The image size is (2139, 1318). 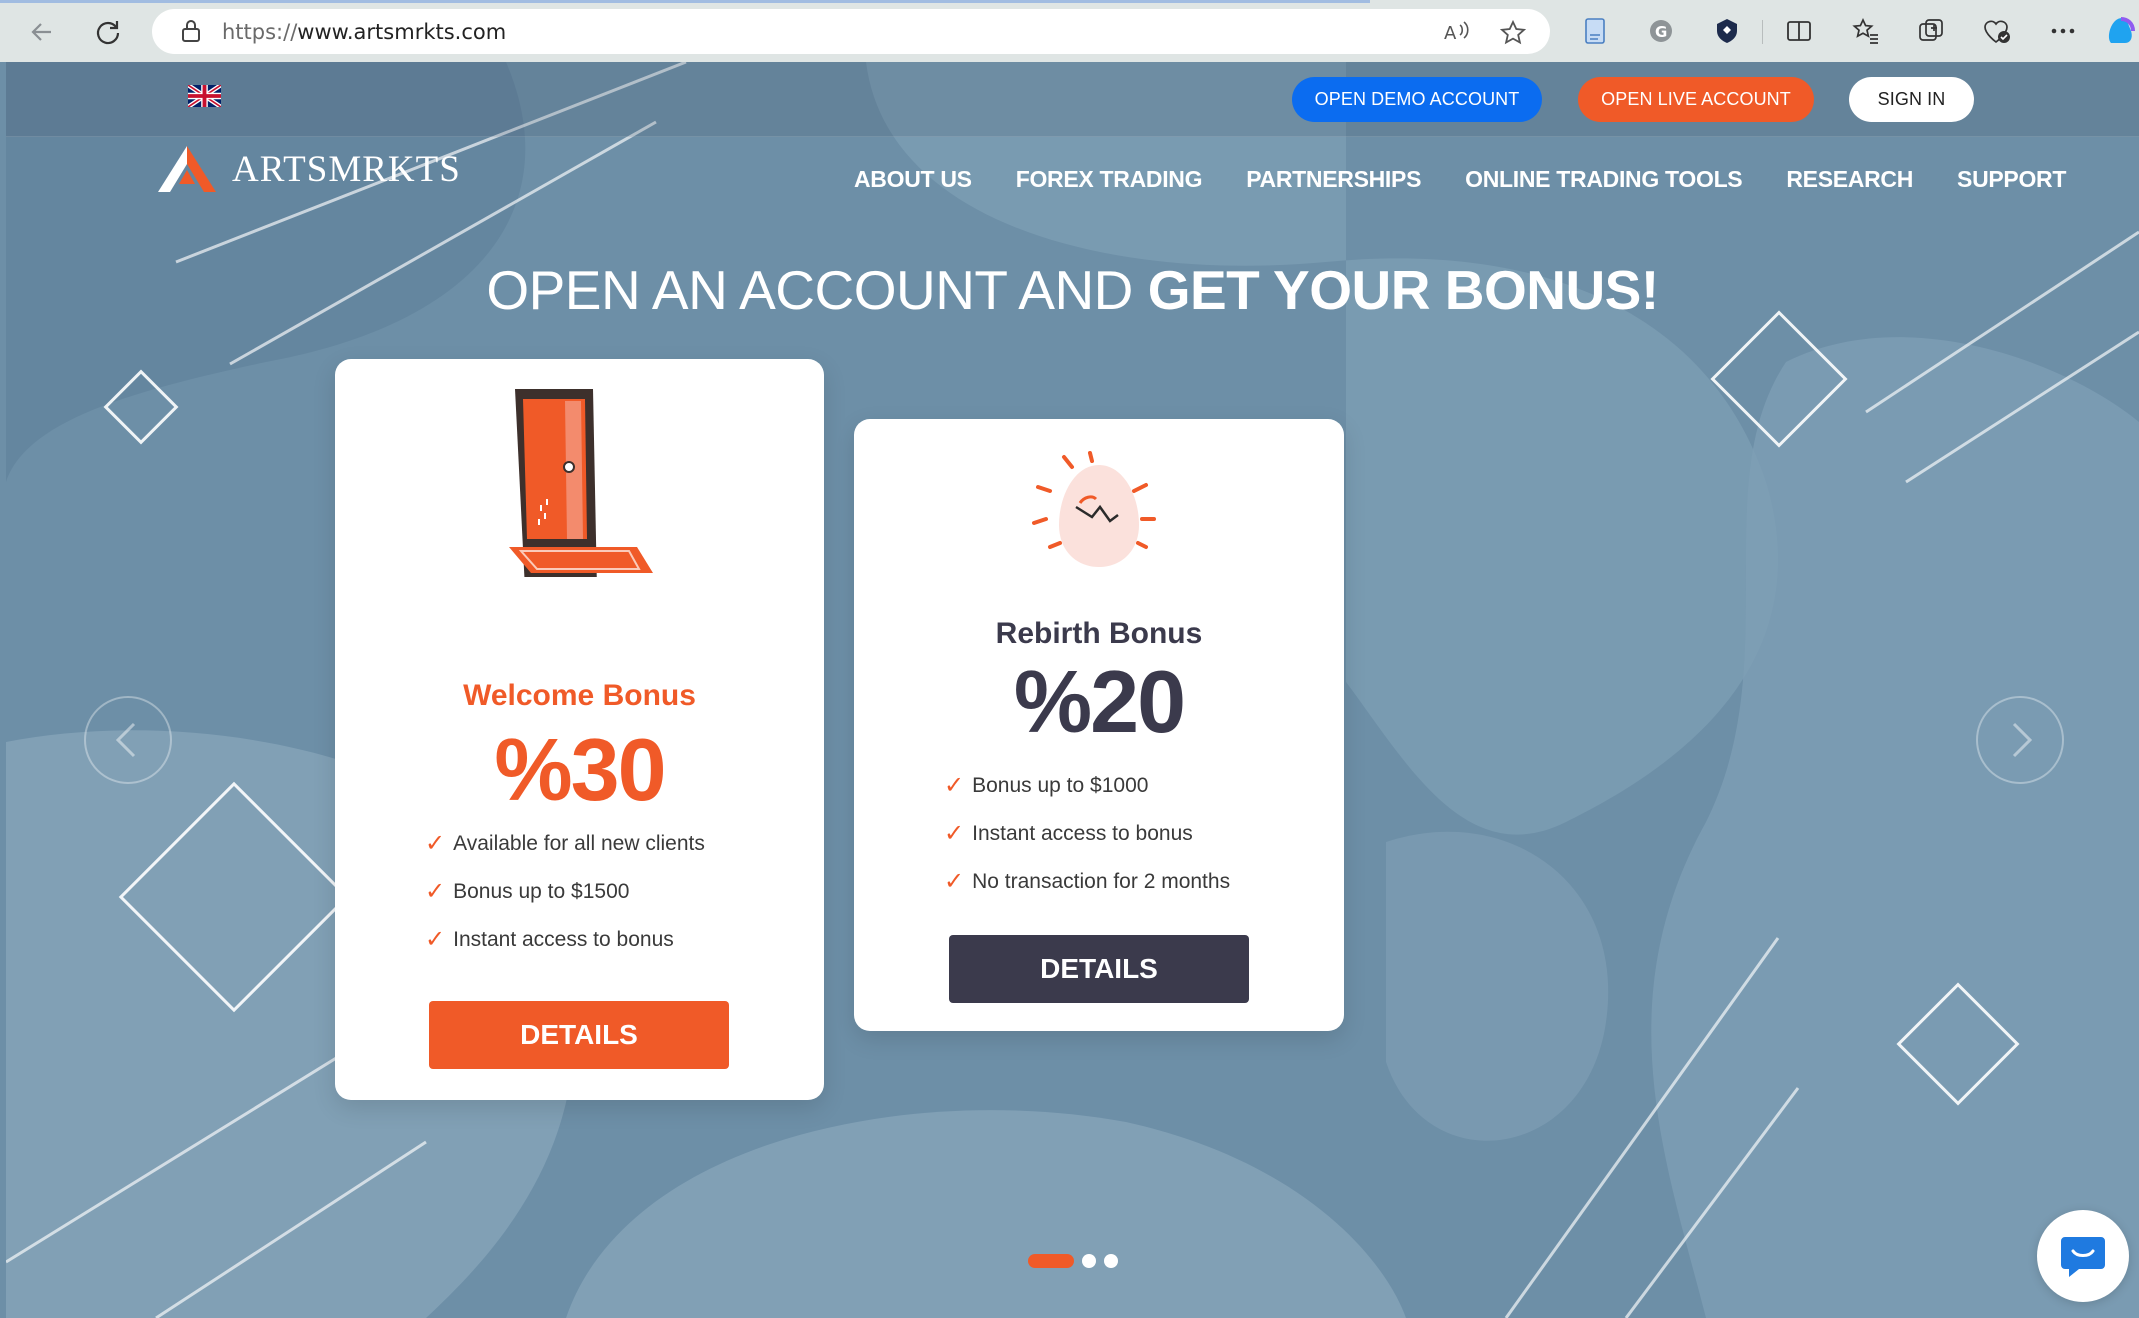 I want to click on svg-text: G, so click(x=1661, y=32).